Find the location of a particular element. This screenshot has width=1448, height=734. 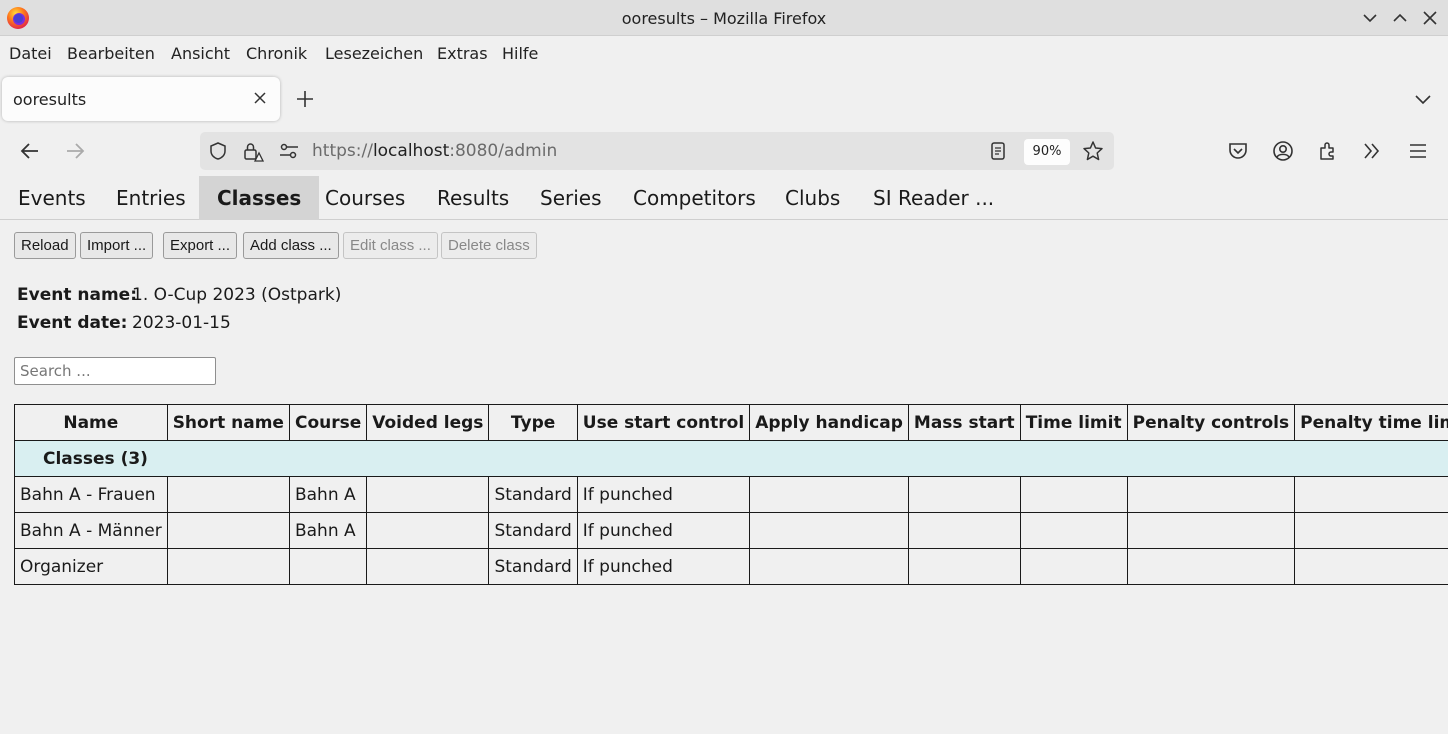

new-tab-icon is located at coordinates (305, 99).